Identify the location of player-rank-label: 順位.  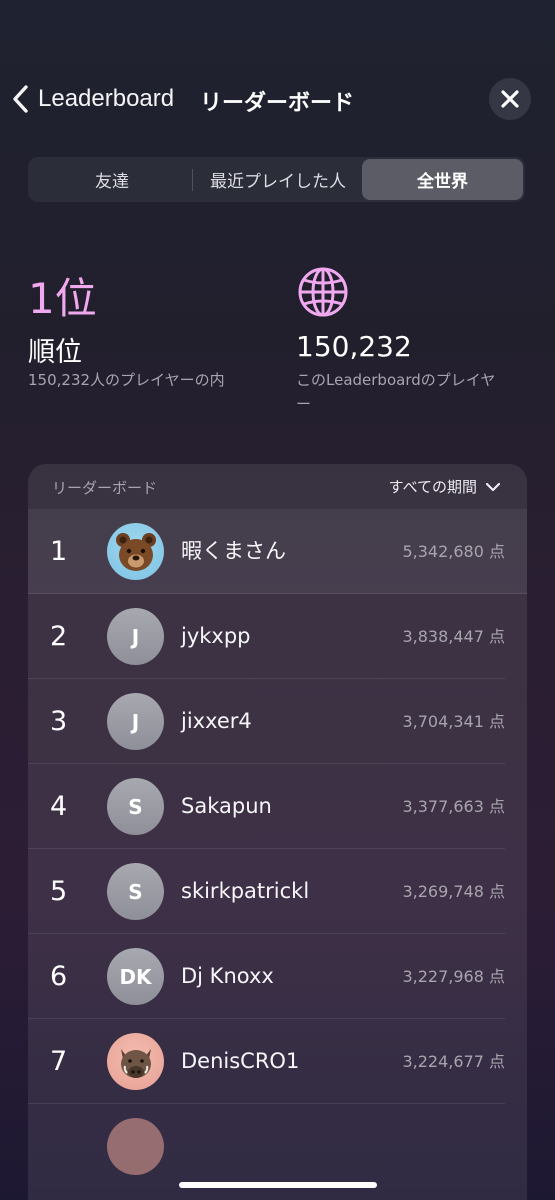
(55, 352).